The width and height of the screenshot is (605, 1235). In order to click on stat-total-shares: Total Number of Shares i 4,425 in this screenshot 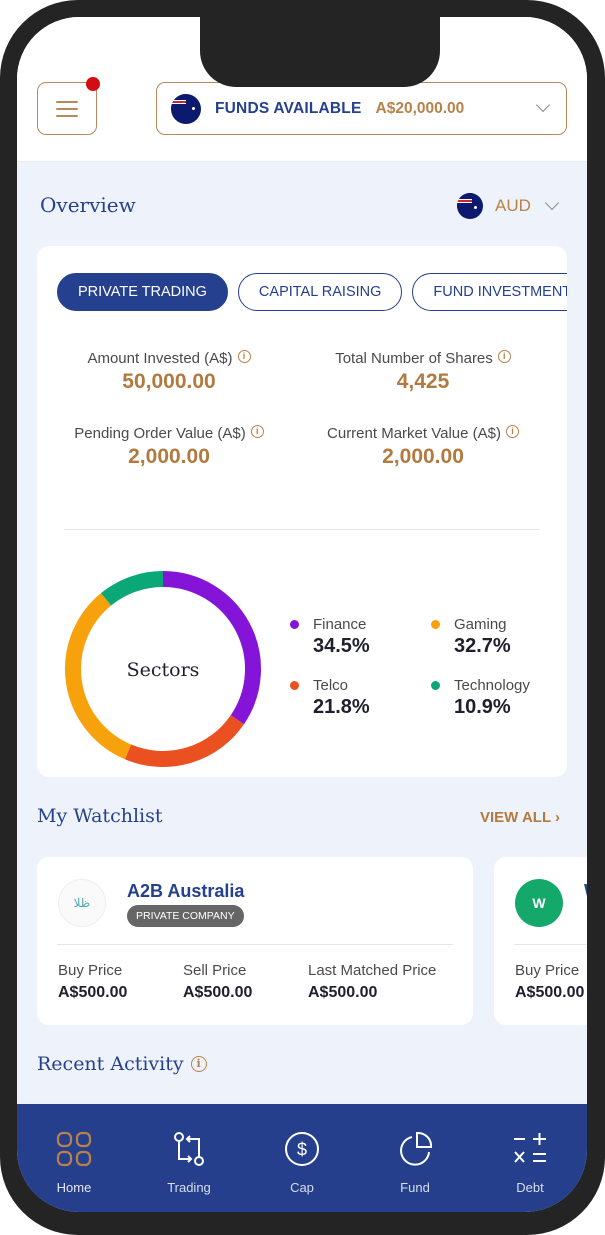, I will do `click(423, 372)`.